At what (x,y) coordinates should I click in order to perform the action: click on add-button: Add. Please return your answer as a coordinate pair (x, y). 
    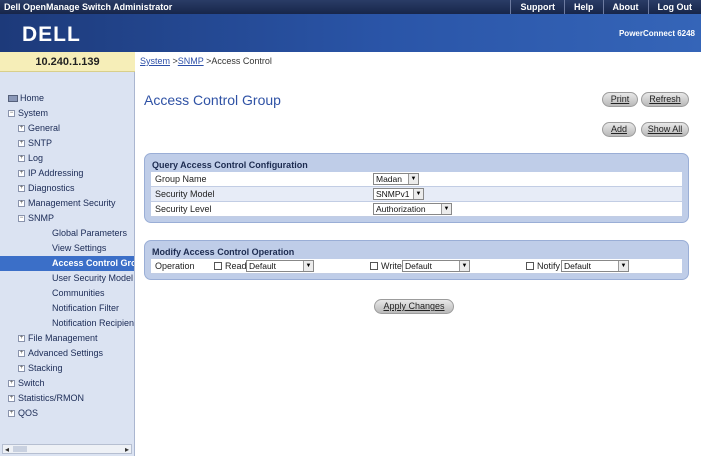
    Looking at the image, I should click on (619, 129).